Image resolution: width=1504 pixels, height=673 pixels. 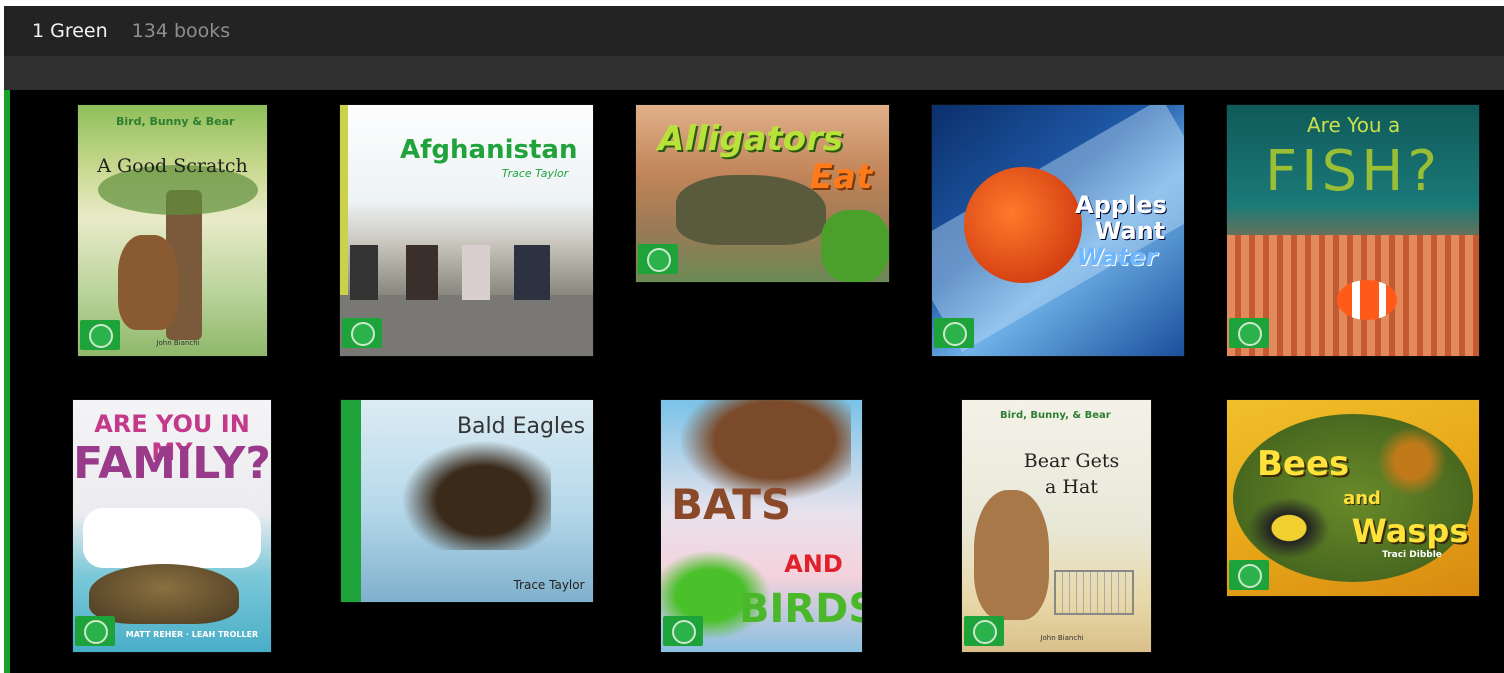 What do you see at coordinates (164, 594) in the screenshot?
I see `turtle-illustration` at bounding box center [164, 594].